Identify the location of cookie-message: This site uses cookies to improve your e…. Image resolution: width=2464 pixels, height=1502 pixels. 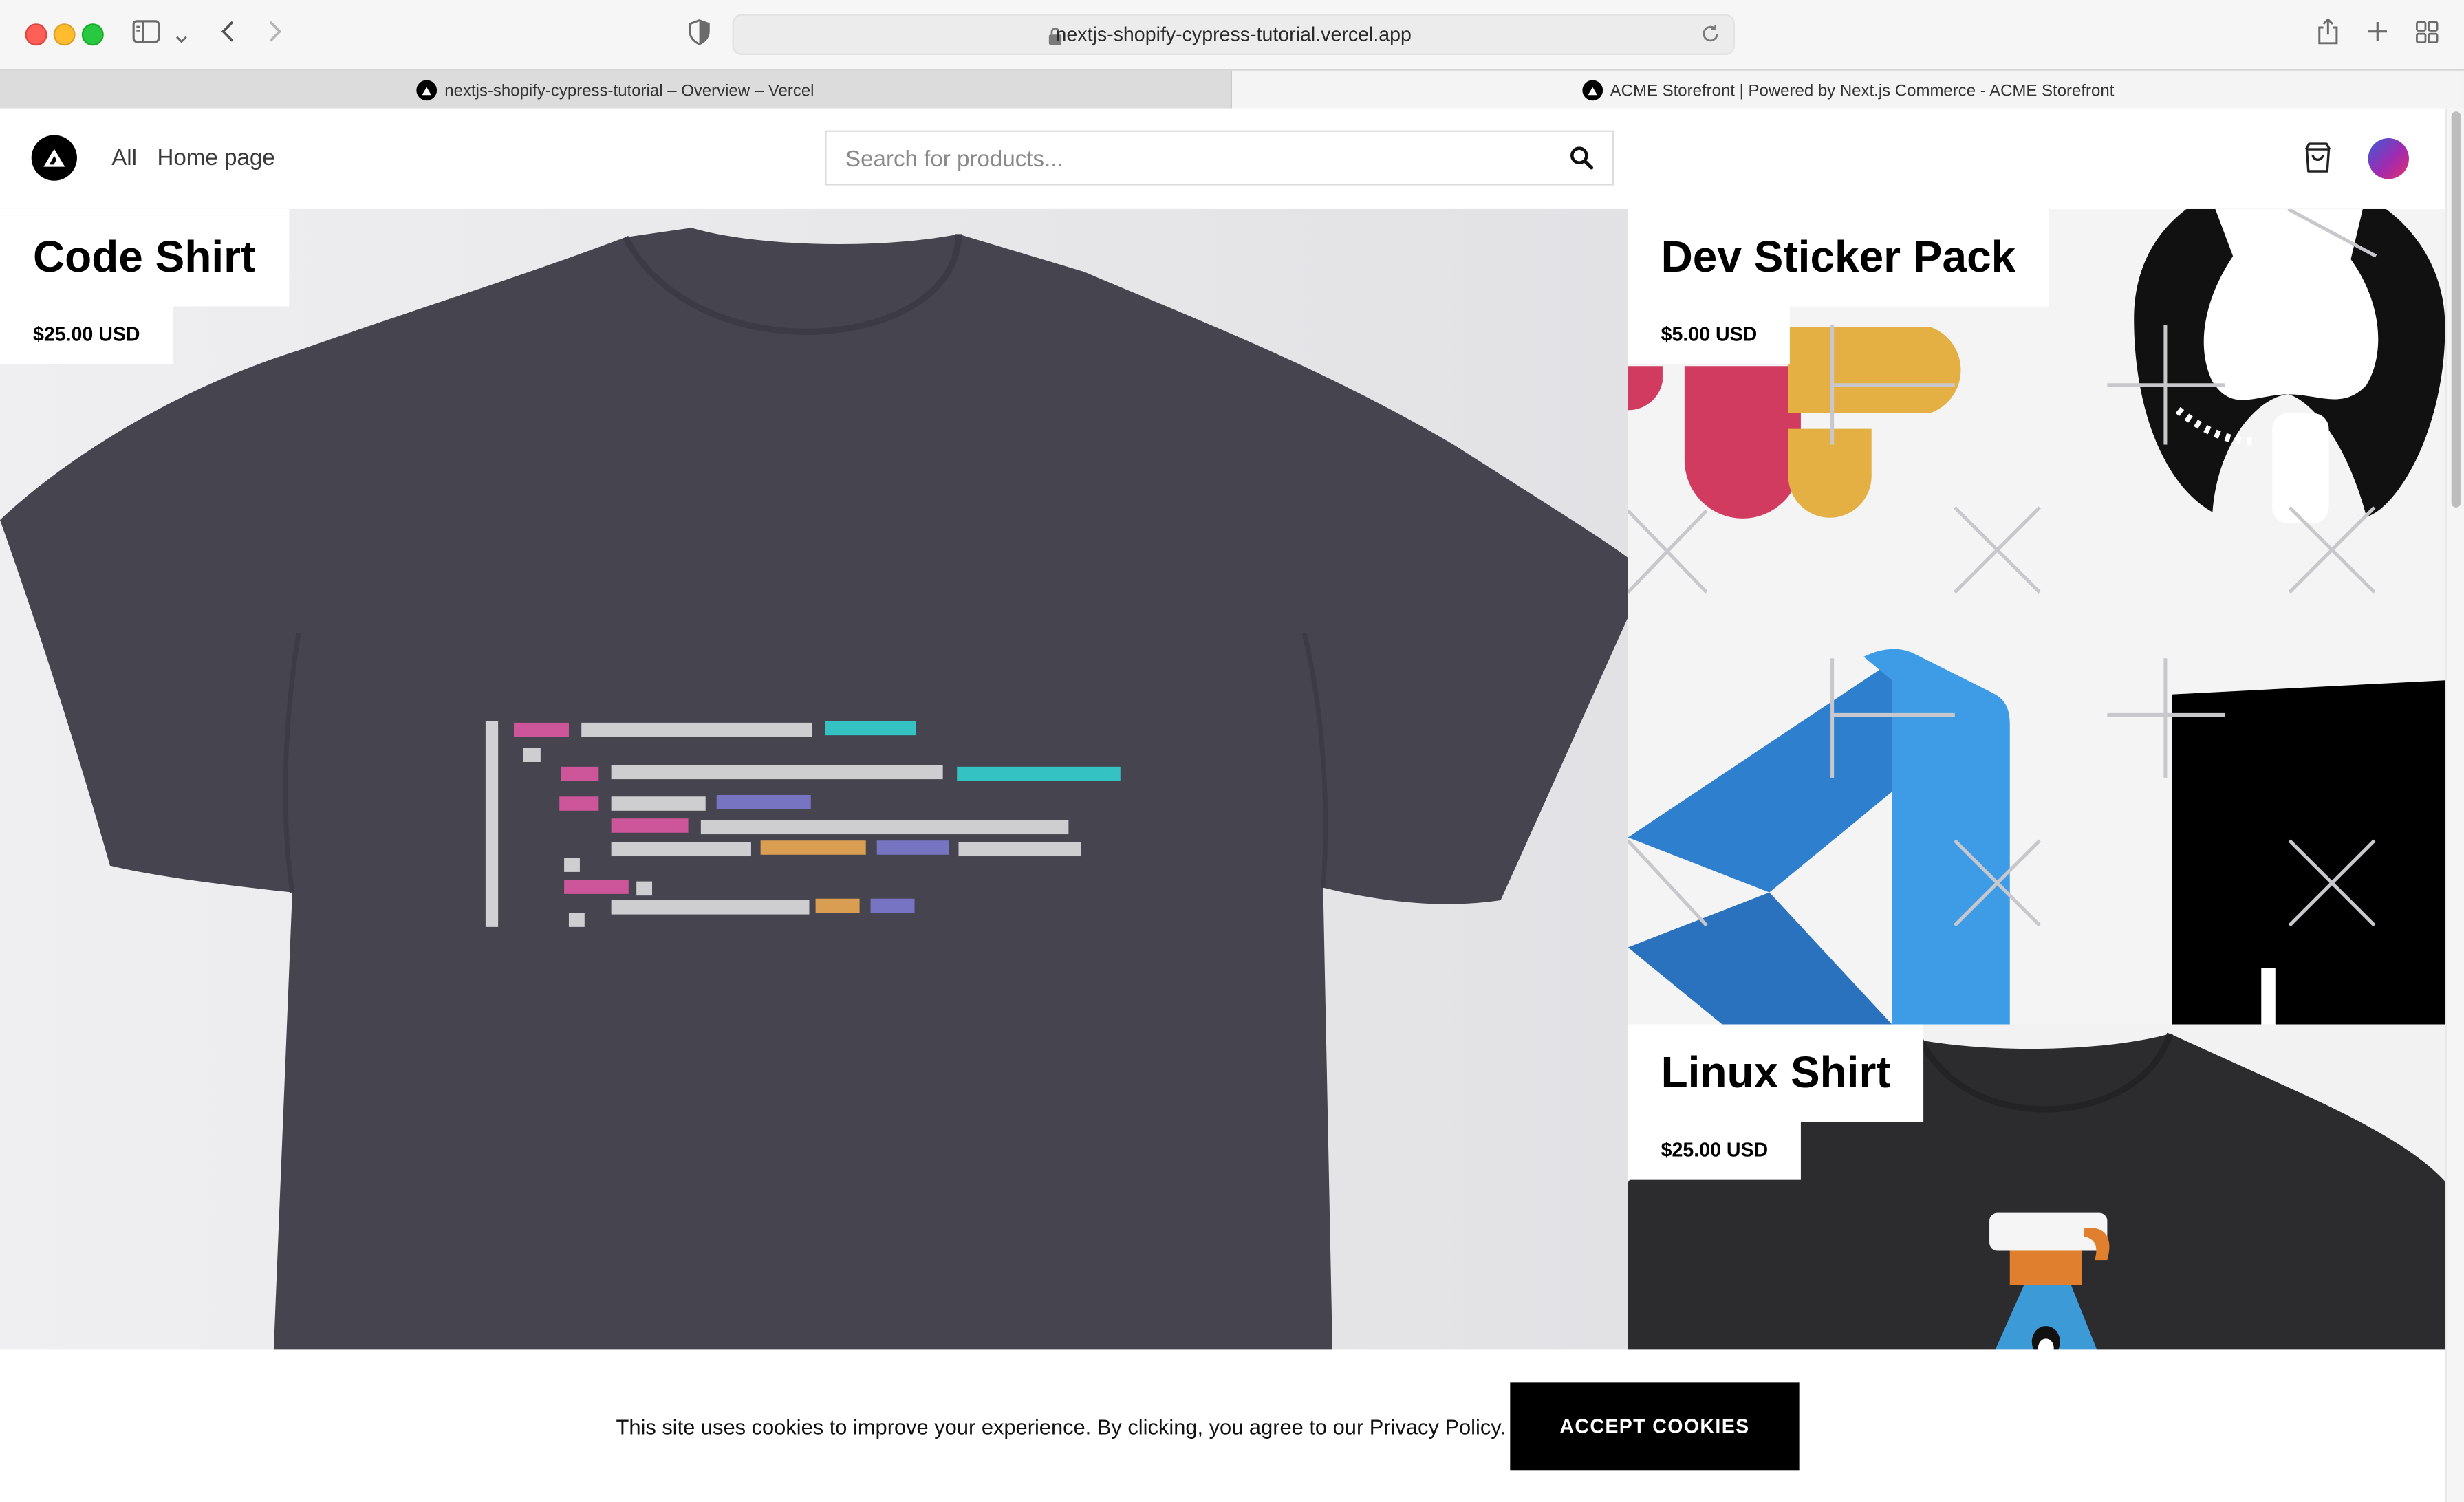
(1061, 1427).